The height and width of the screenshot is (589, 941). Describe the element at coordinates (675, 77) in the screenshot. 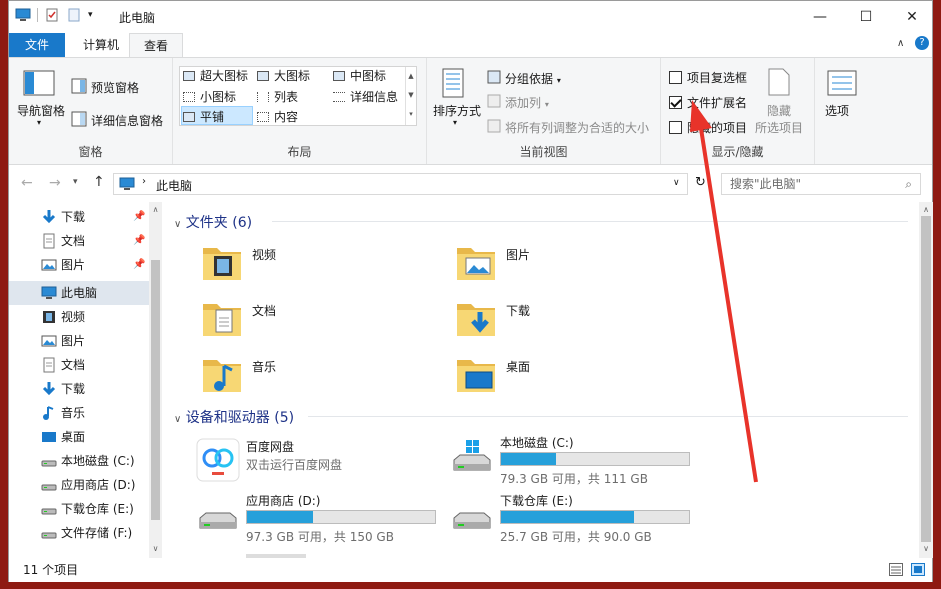

I see `item-checkboxes-checkbox` at that location.